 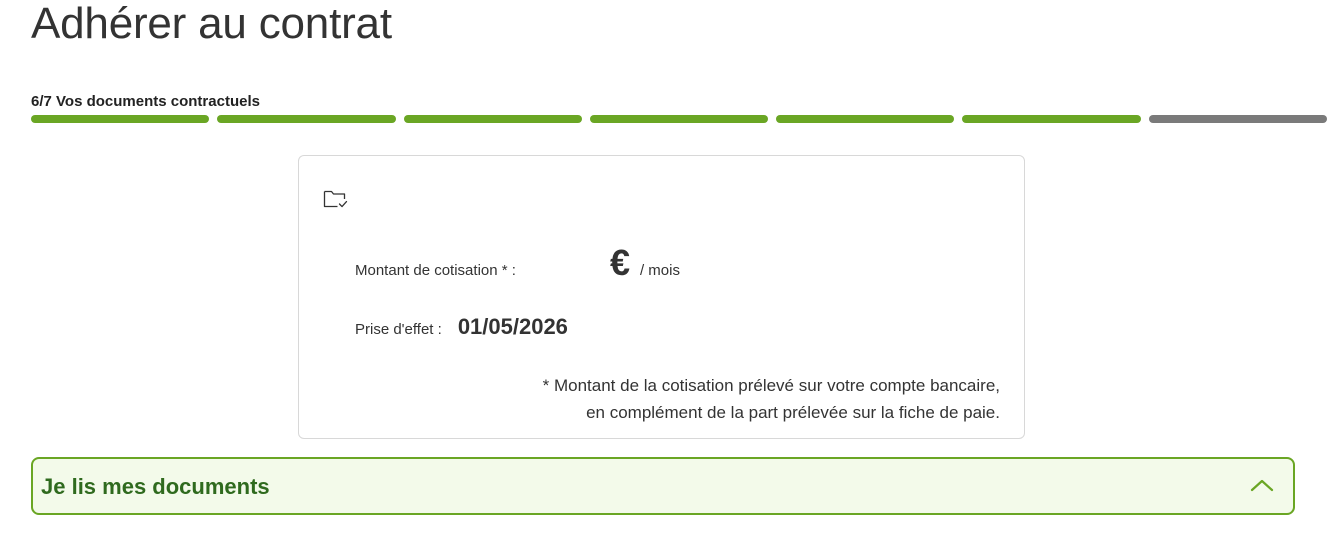 I want to click on amount-label: Montant de cotisation * :, so click(x=435, y=270).